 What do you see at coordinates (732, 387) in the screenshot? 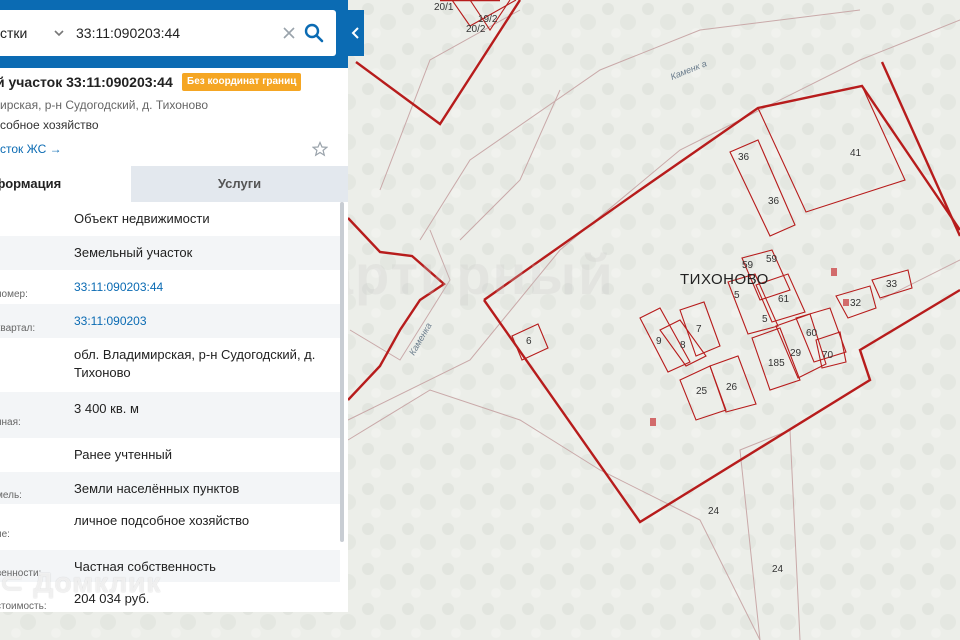
I see `plot-number: 26` at bounding box center [732, 387].